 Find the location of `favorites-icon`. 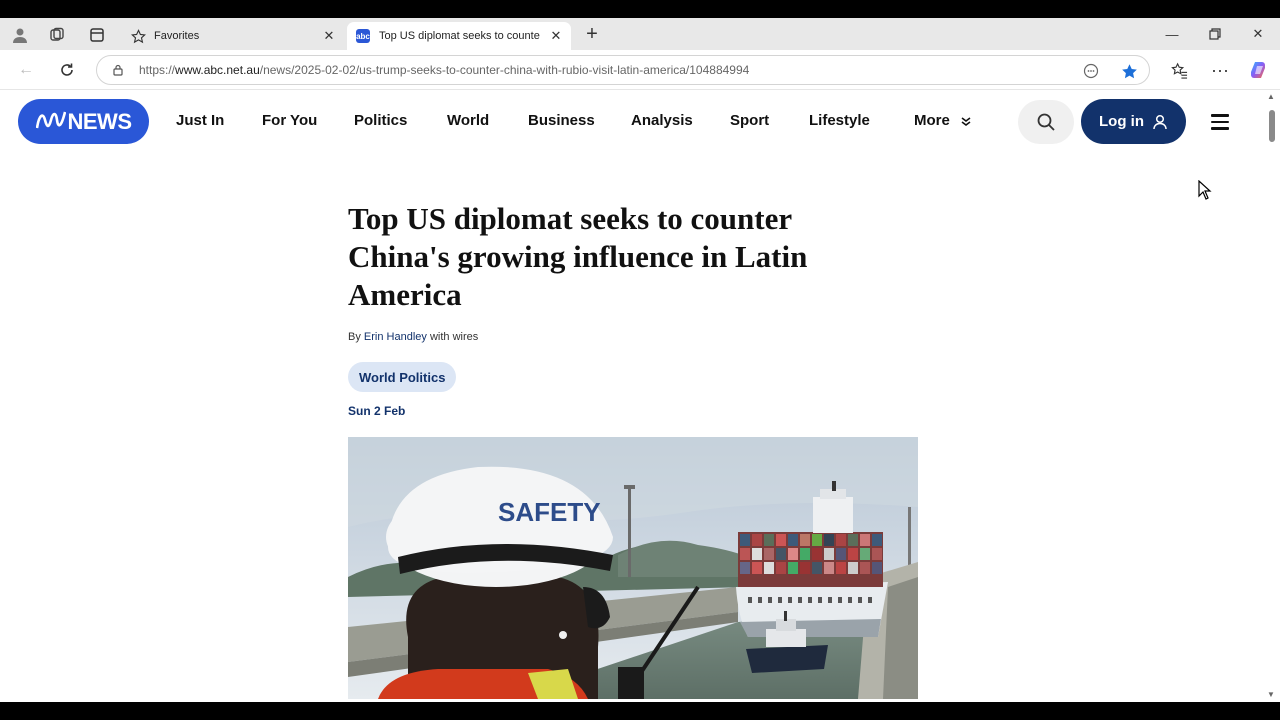

favorites-icon is located at coordinates (1179, 70).